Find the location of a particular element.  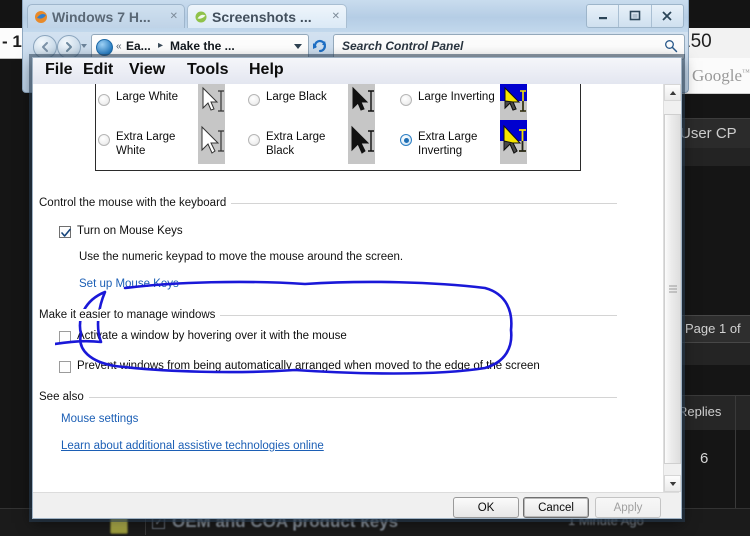

dialog-menu-bar: File Edit View Tools Help is located at coordinates (357, 71).